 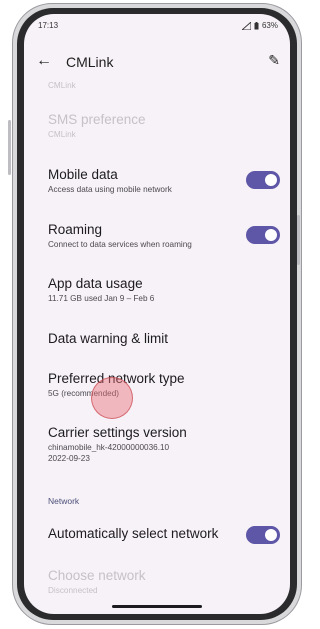 What do you see at coordinates (256, 25) in the screenshot?
I see `battery-icon` at bounding box center [256, 25].